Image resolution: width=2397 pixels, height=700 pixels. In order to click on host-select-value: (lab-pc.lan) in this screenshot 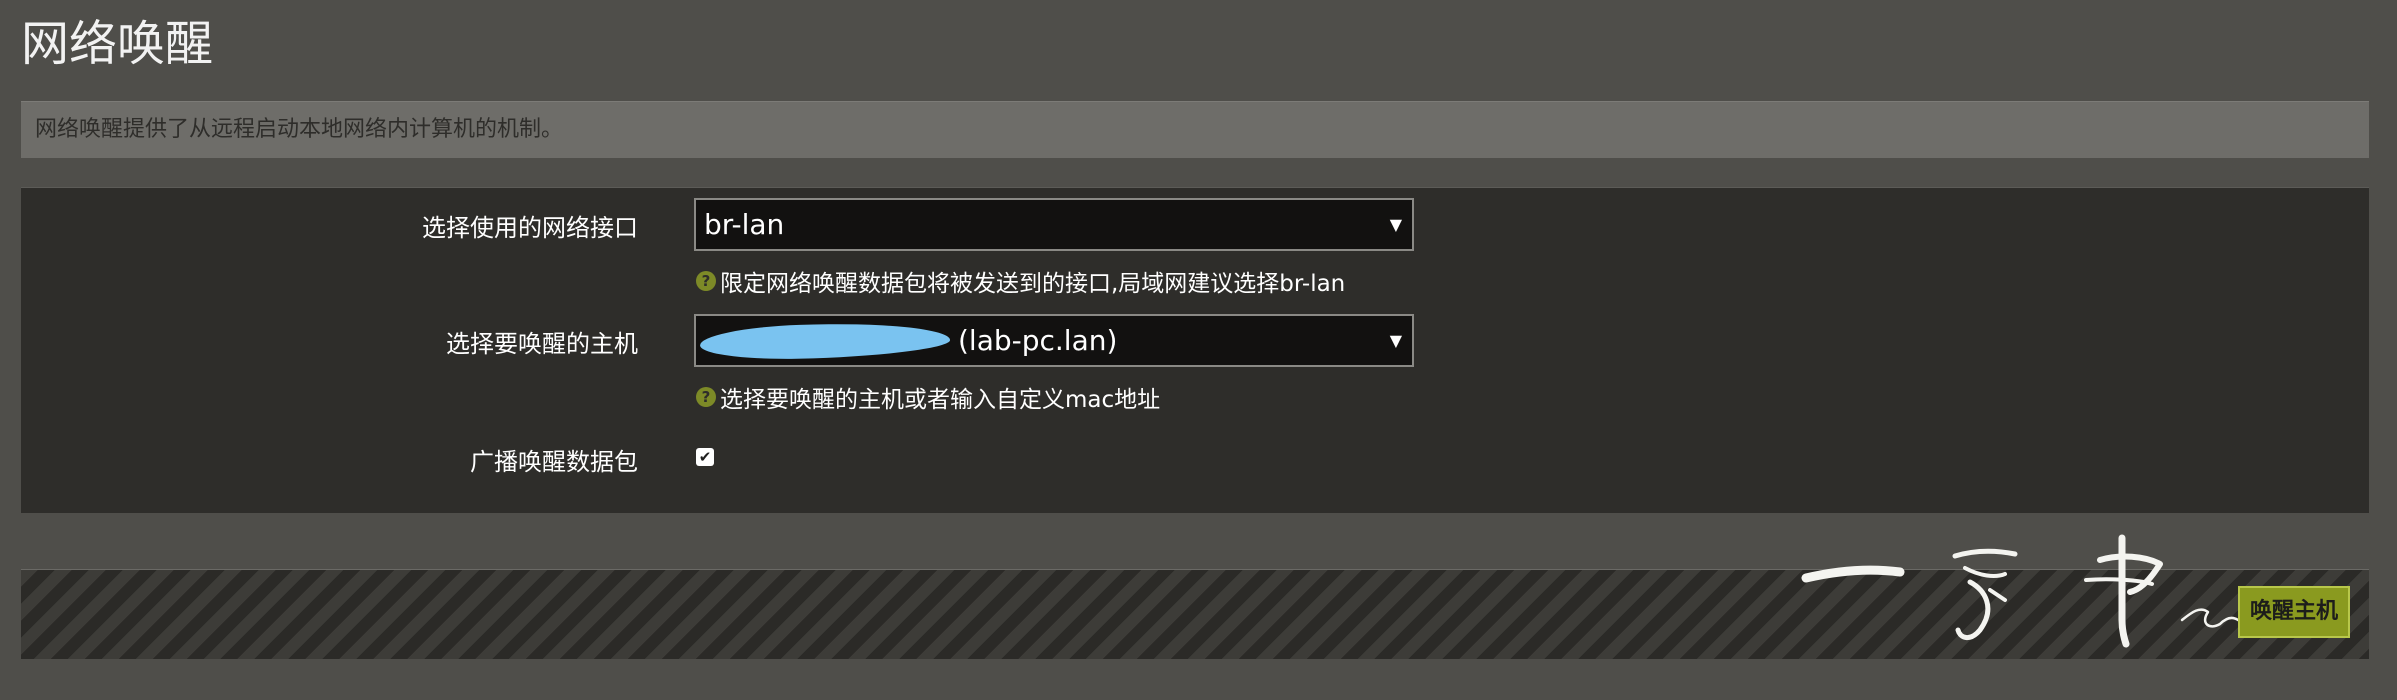, I will do `click(1038, 340)`.